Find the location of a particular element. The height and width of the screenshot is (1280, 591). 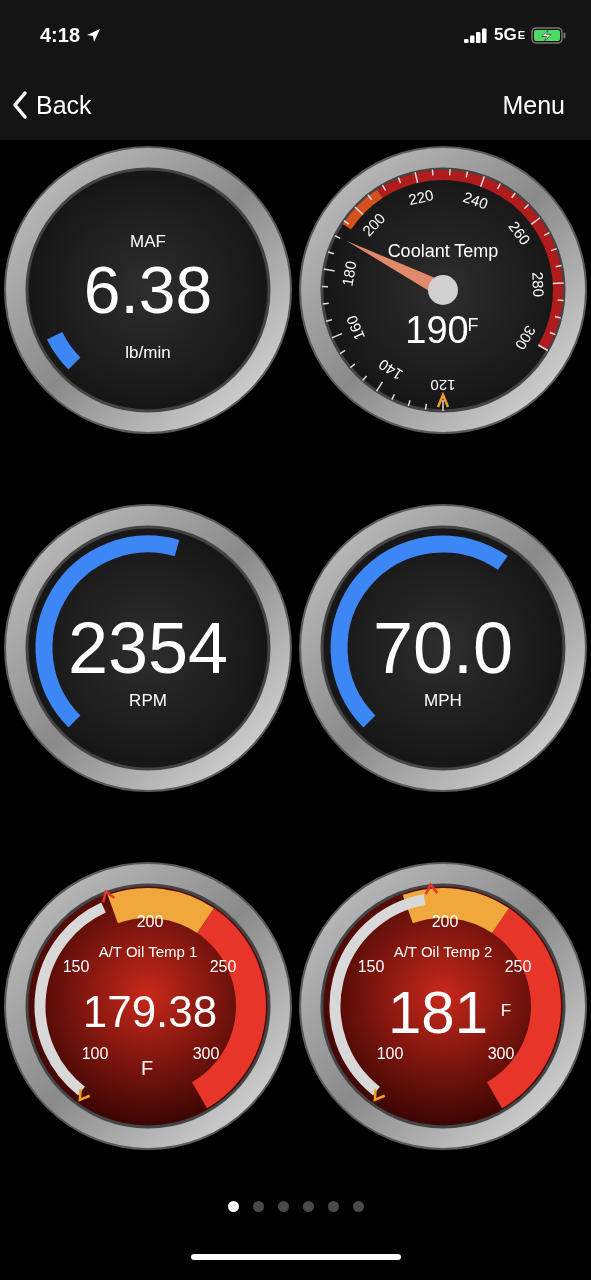

menu-button: Menu is located at coordinates (533, 105).